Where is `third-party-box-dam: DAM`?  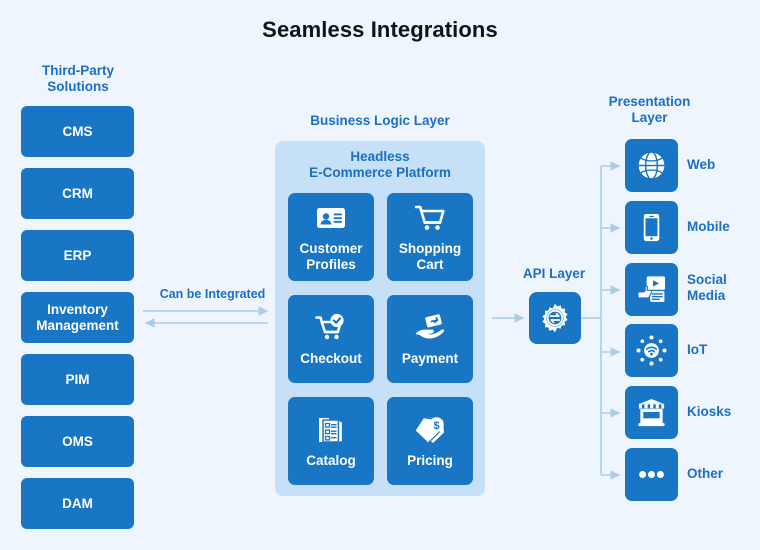 third-party-box-dam: DAM is located at coordinates (77, 503).